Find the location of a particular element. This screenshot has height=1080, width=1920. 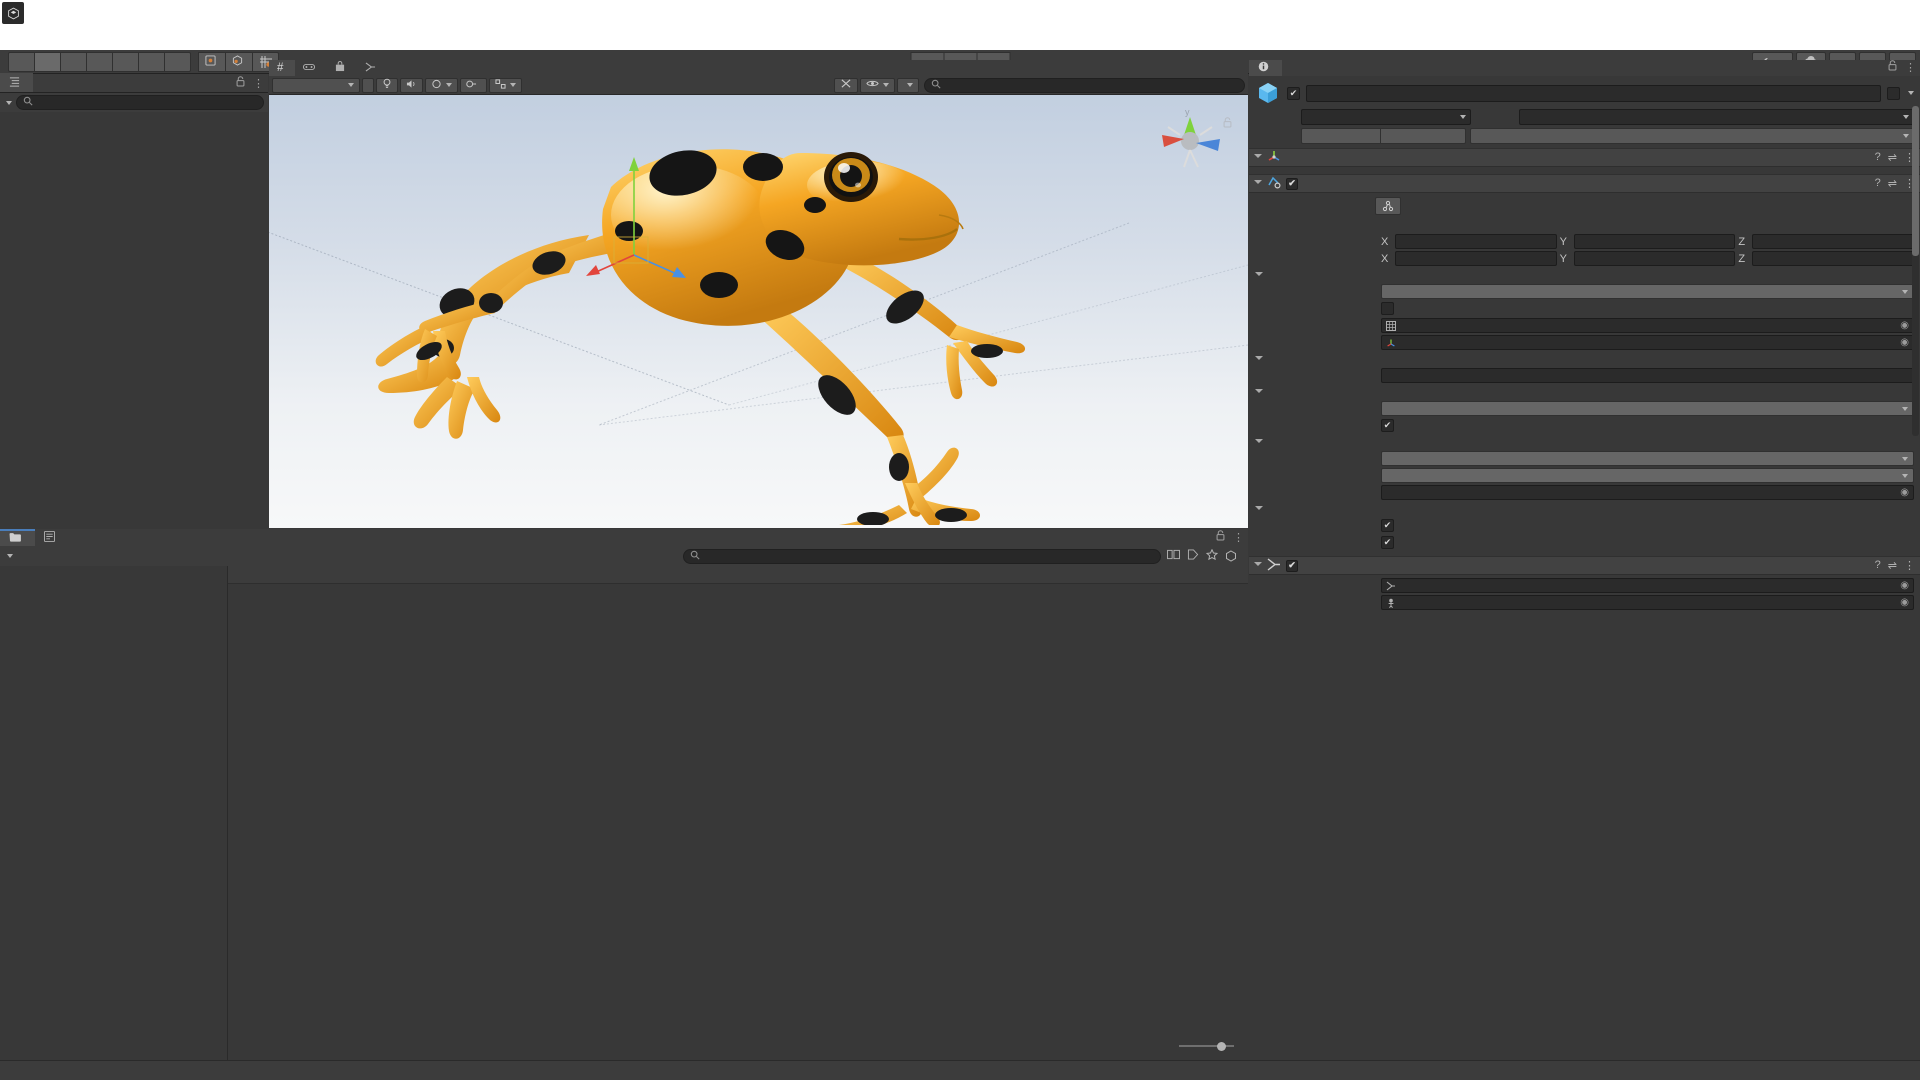

tag-dropdown is located at coordinates (1386, 117).